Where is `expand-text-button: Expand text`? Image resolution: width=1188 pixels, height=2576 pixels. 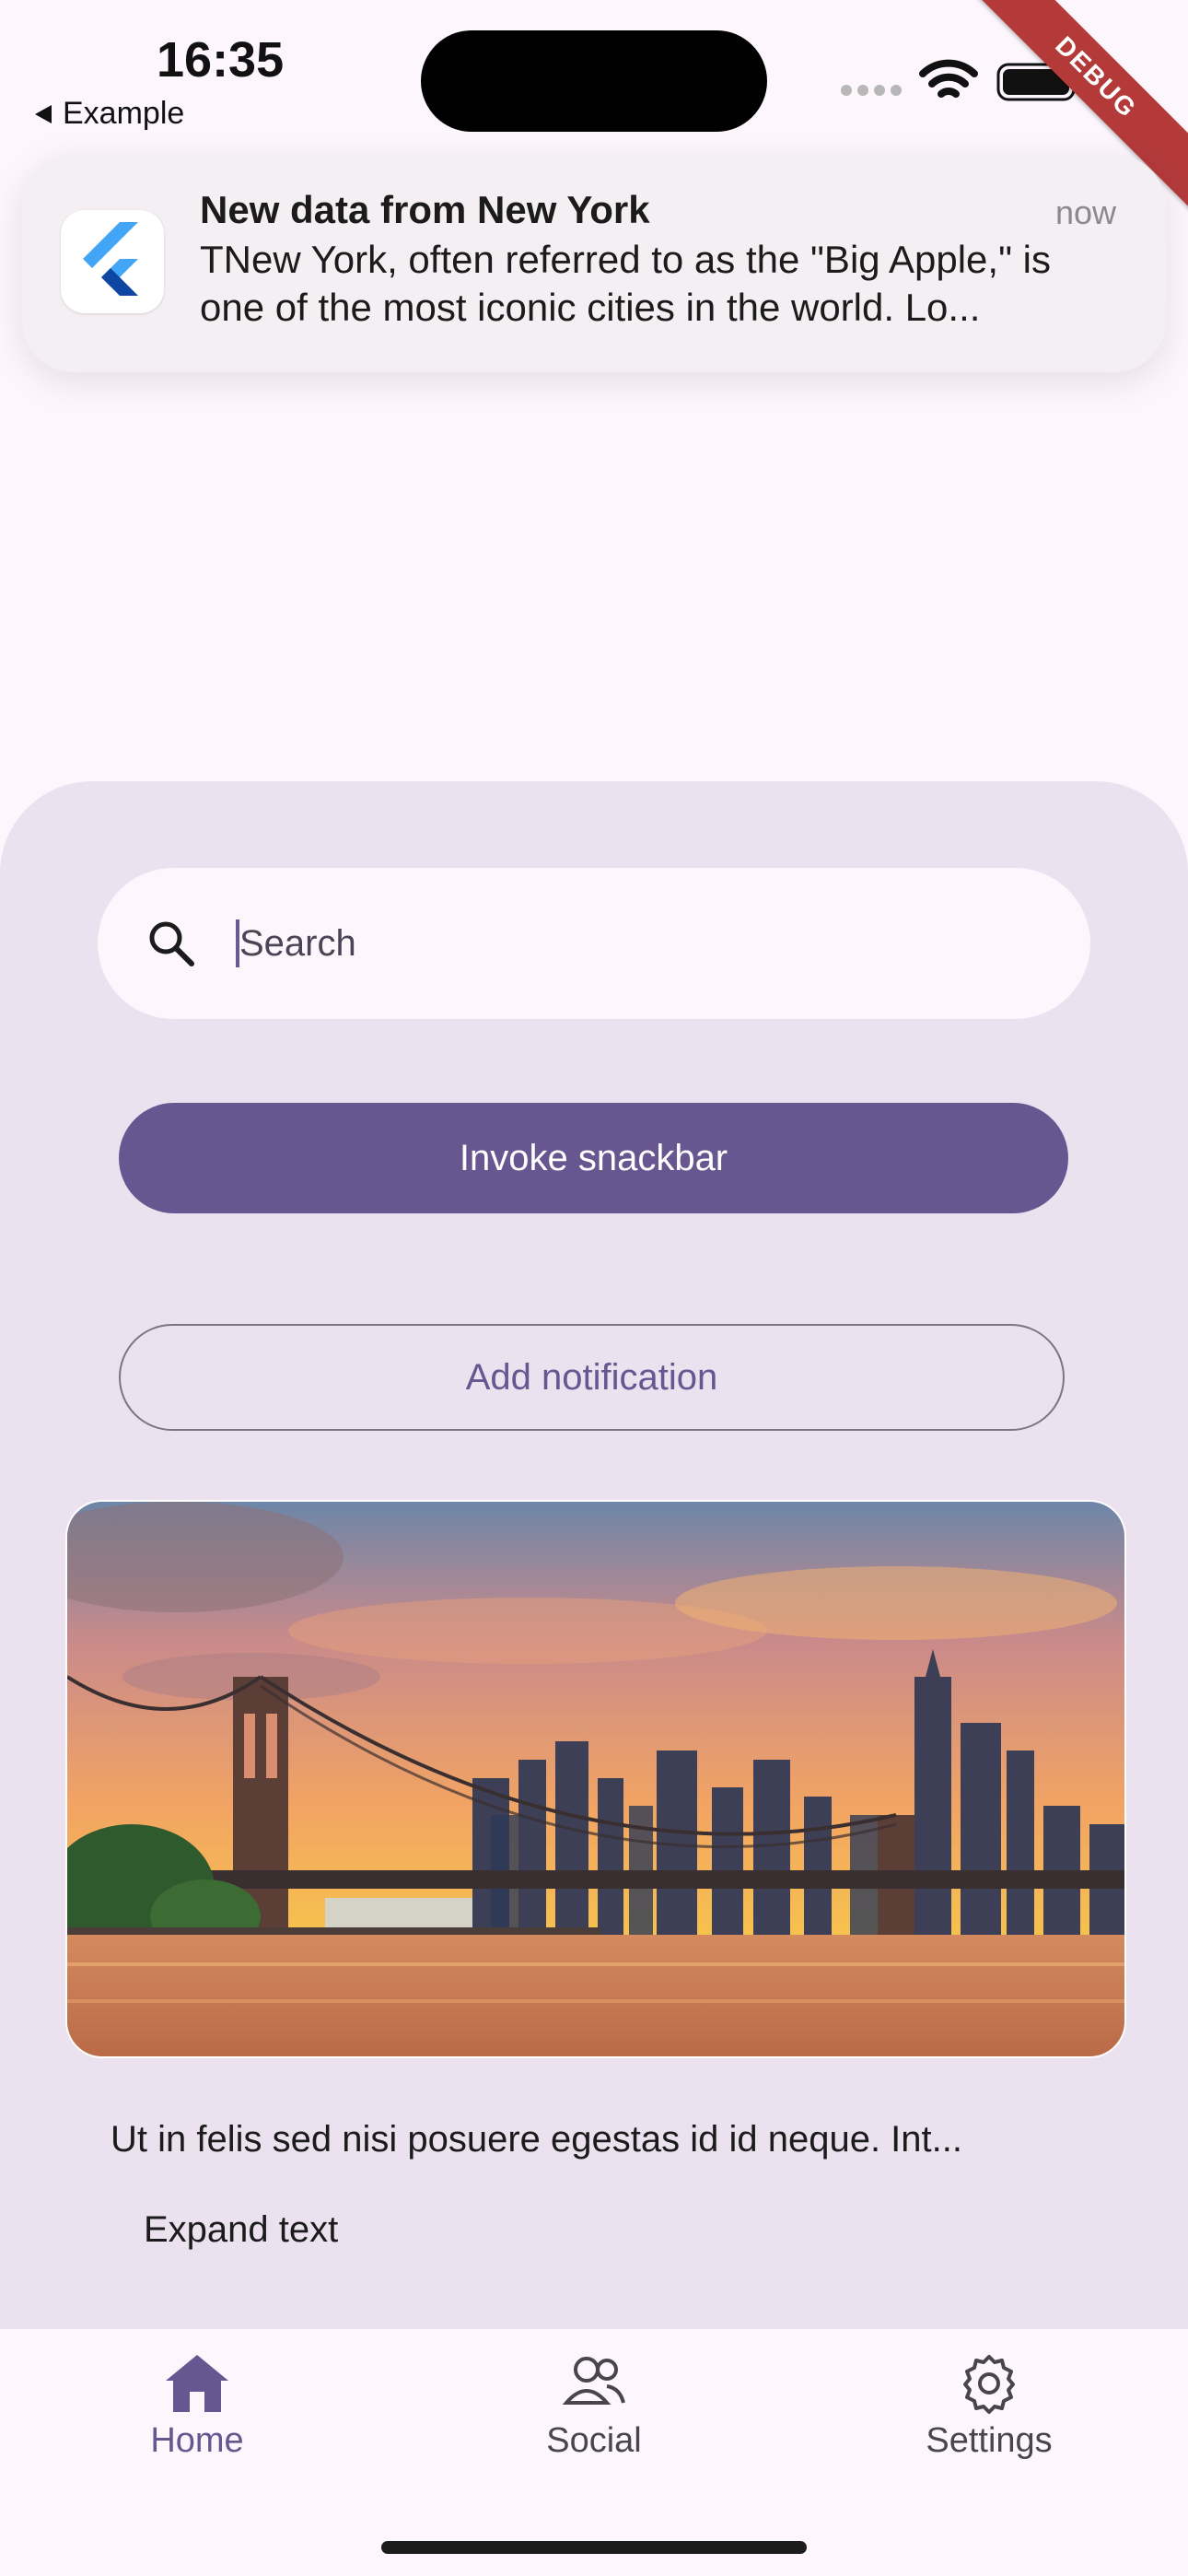 expand-text-button: Expand text is located at coordinates (241, 2230).